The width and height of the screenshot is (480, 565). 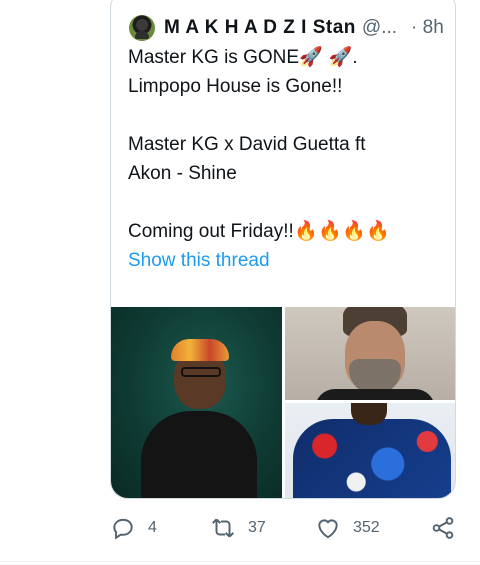 I want to click on like-count: 352, so click(x=366, y=527).